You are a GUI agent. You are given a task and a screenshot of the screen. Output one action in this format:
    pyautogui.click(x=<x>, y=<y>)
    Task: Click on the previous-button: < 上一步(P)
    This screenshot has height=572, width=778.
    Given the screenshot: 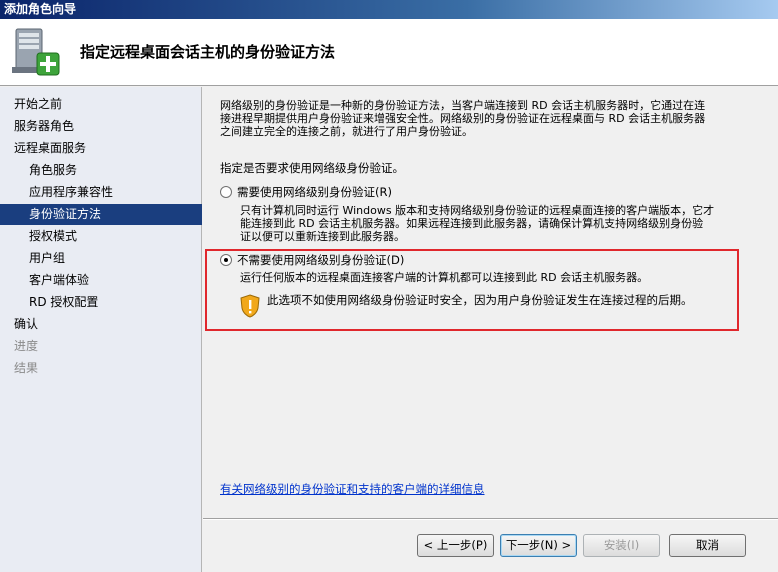 What is the action you would take?
    pyautogui.click(x=455, y=545)
    